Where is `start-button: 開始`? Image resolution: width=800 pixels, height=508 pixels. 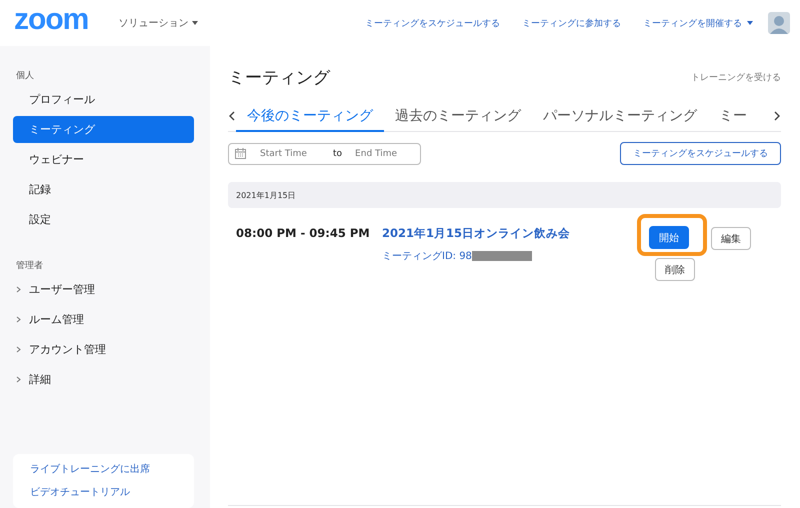 start-button: 開始 is located at coordinates (669, 237).